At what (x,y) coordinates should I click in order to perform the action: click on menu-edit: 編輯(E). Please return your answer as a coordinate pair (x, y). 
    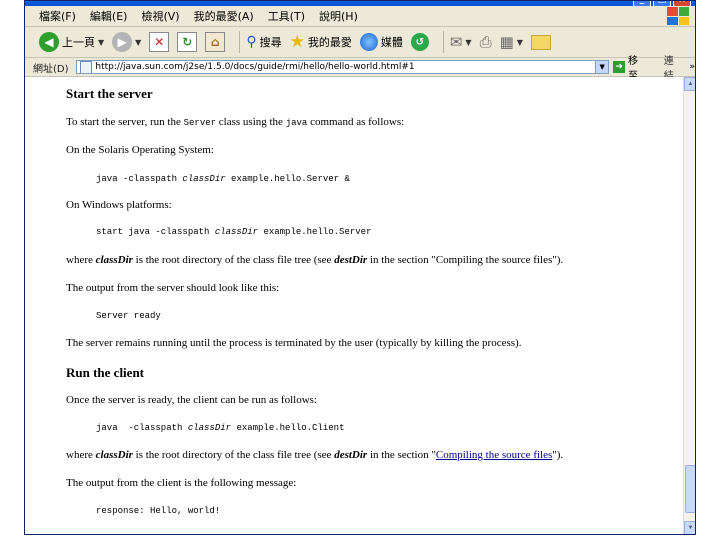
    Looking at the image, I should click on (109, 16).